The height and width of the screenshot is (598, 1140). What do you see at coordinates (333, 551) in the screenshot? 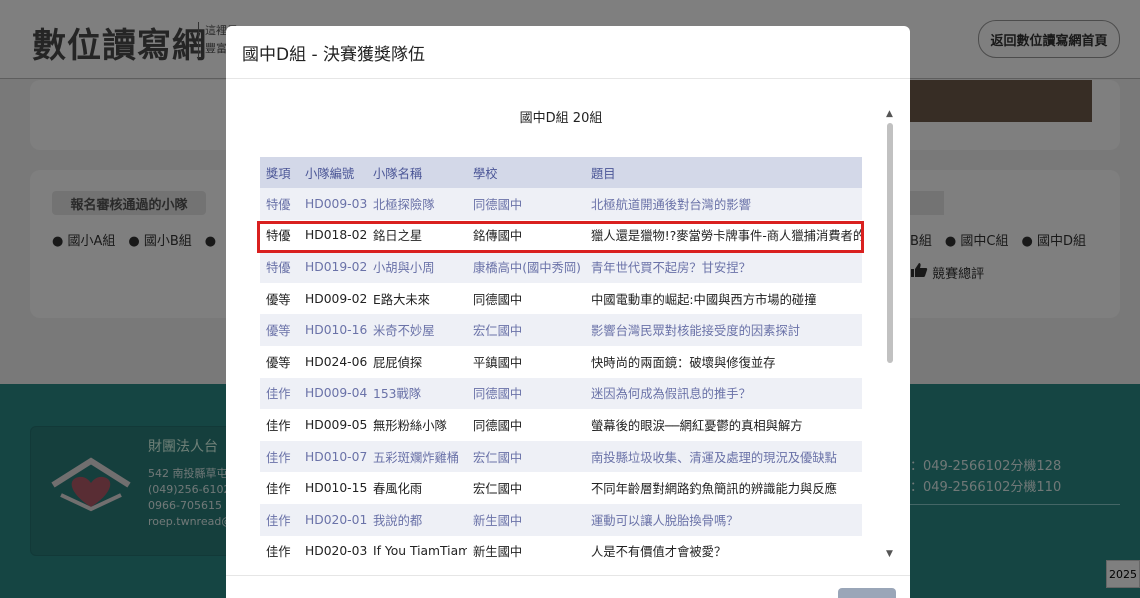
I see `cell-team-id: HD020-03` at bounding box center [333, 551].